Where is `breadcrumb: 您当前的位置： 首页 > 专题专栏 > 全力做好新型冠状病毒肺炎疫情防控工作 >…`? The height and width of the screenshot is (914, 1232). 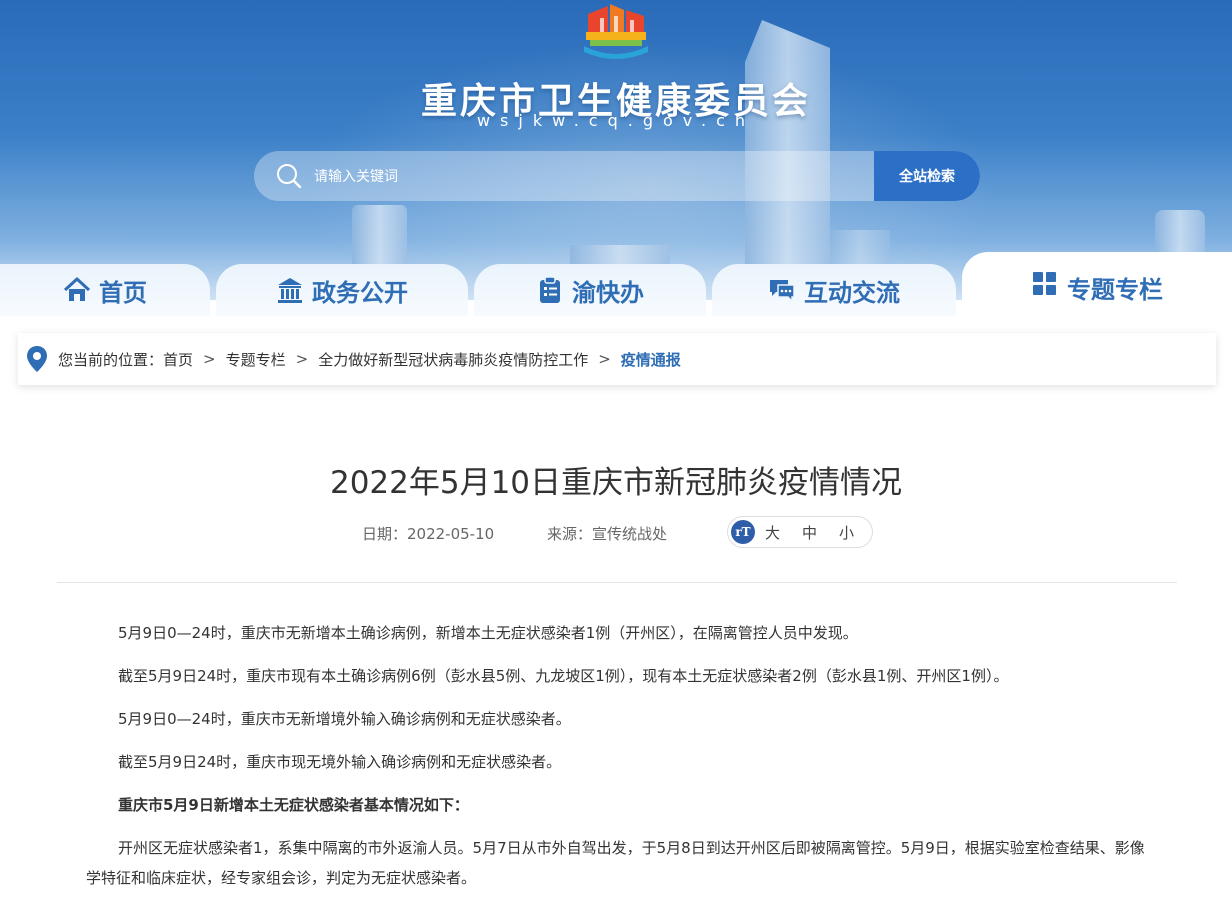 breadcrumb: 您当前的位置： 首页 > 专题专栏 > 全力做好新型冠状病毒肺炎疫情防控工作 >… is located at coordinates (617, 359).